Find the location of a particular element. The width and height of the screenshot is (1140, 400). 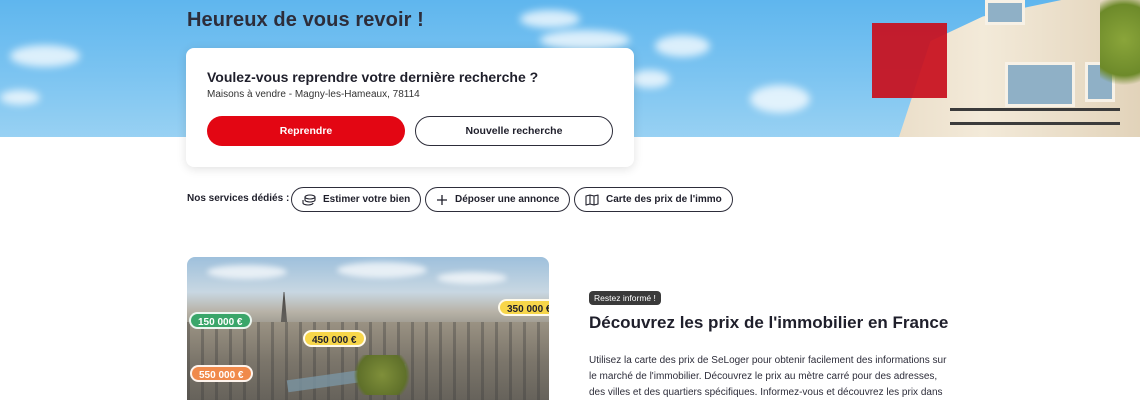

plus-icon is located at coordinates (442, 199).